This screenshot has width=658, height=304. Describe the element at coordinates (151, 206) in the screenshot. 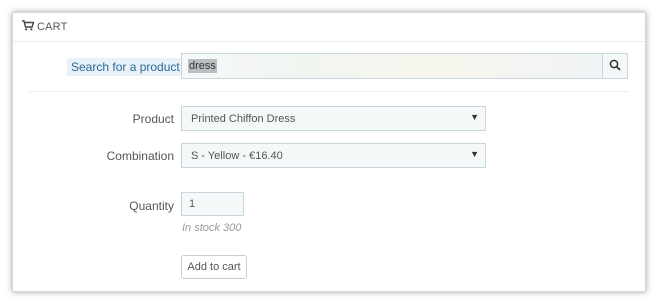

I see `quantity-label: Quantity` at that location.